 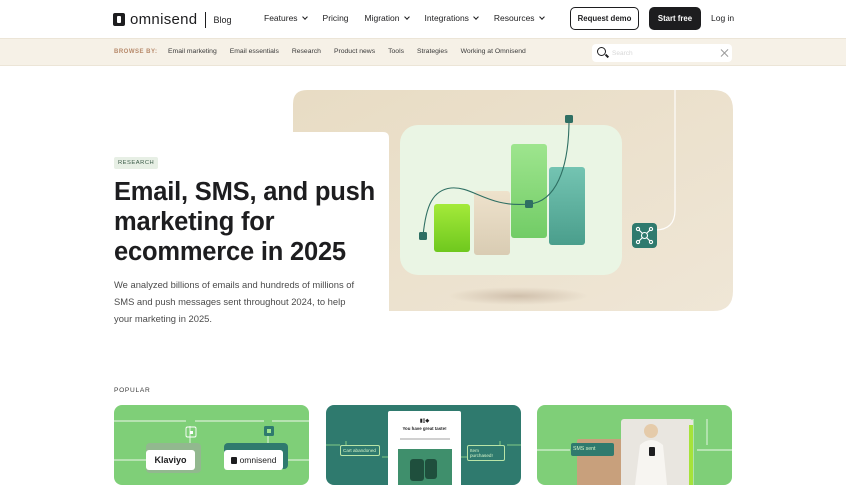 I want to click on omnisend-badge: omnisend, so click(x=253, y=460).